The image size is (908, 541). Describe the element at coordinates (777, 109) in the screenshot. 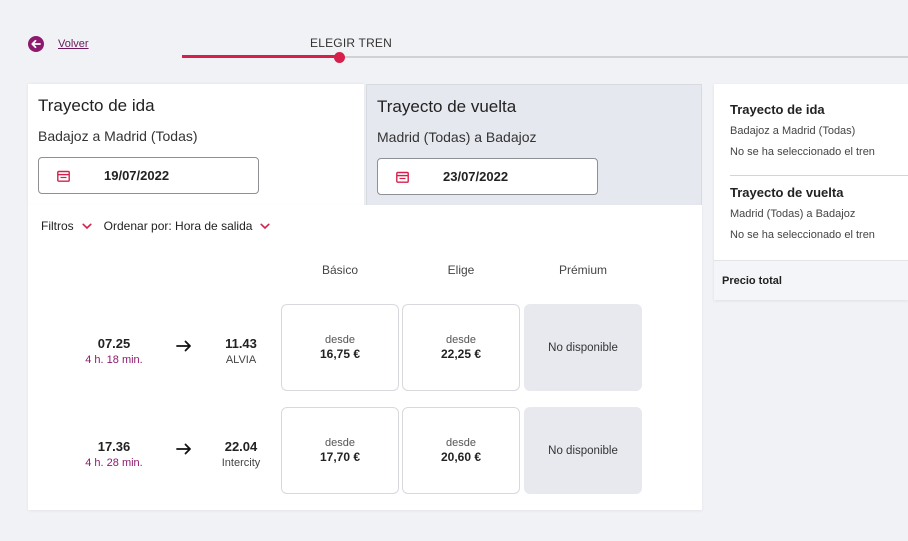

I see `summary-ida-title: Trayecto de ida` at that location.